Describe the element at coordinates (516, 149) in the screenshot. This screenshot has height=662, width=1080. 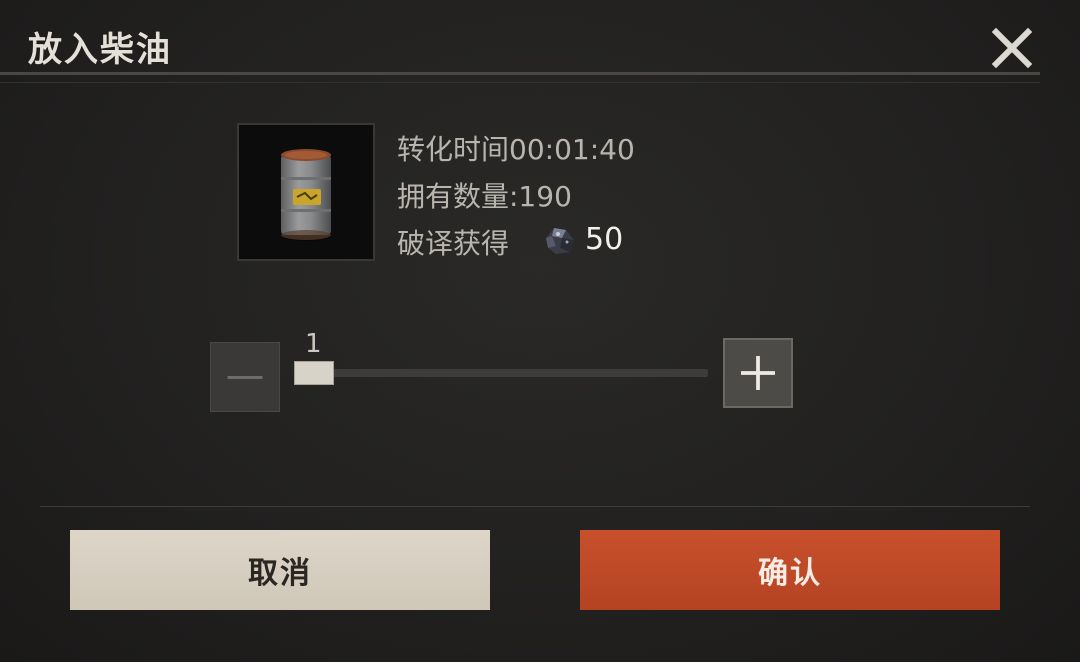
I see `conversion-time: 转化时间00:01:40` at that location.